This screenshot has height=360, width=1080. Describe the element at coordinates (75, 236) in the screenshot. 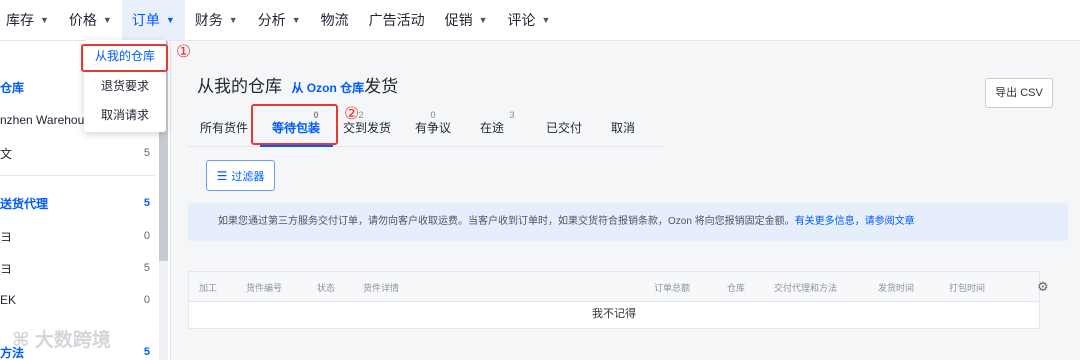

I see `sidebar-item: ヨ0` at that location.